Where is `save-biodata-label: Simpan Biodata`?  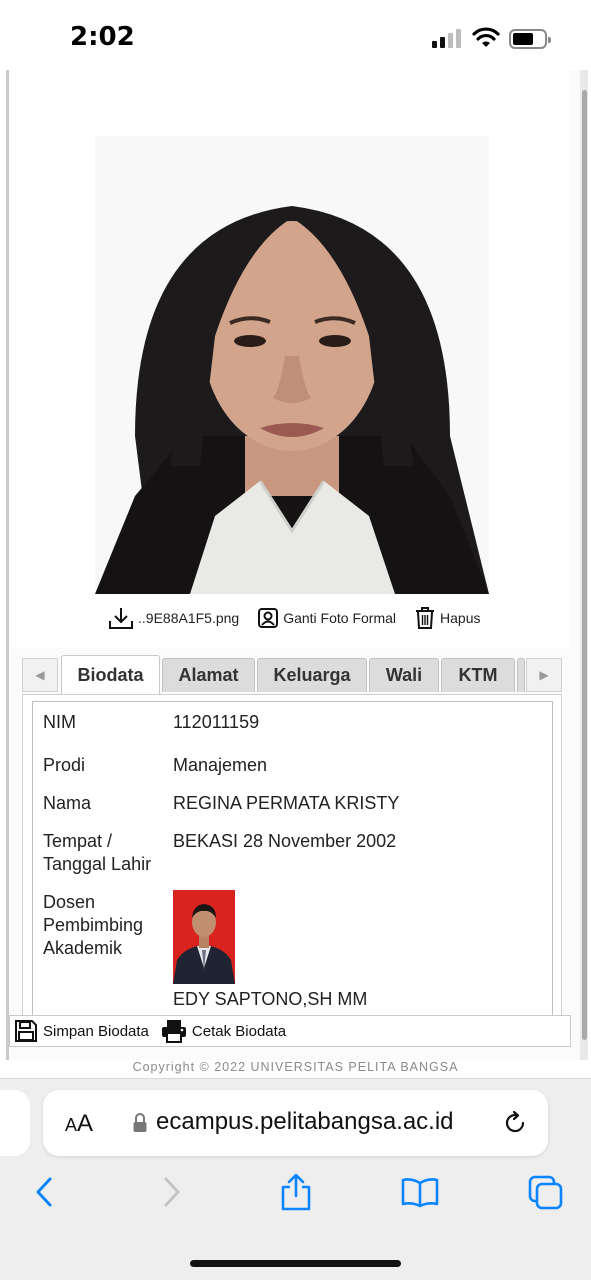 save-biodata-label: Simpan Biodata is located at coordinates (96, 1031).